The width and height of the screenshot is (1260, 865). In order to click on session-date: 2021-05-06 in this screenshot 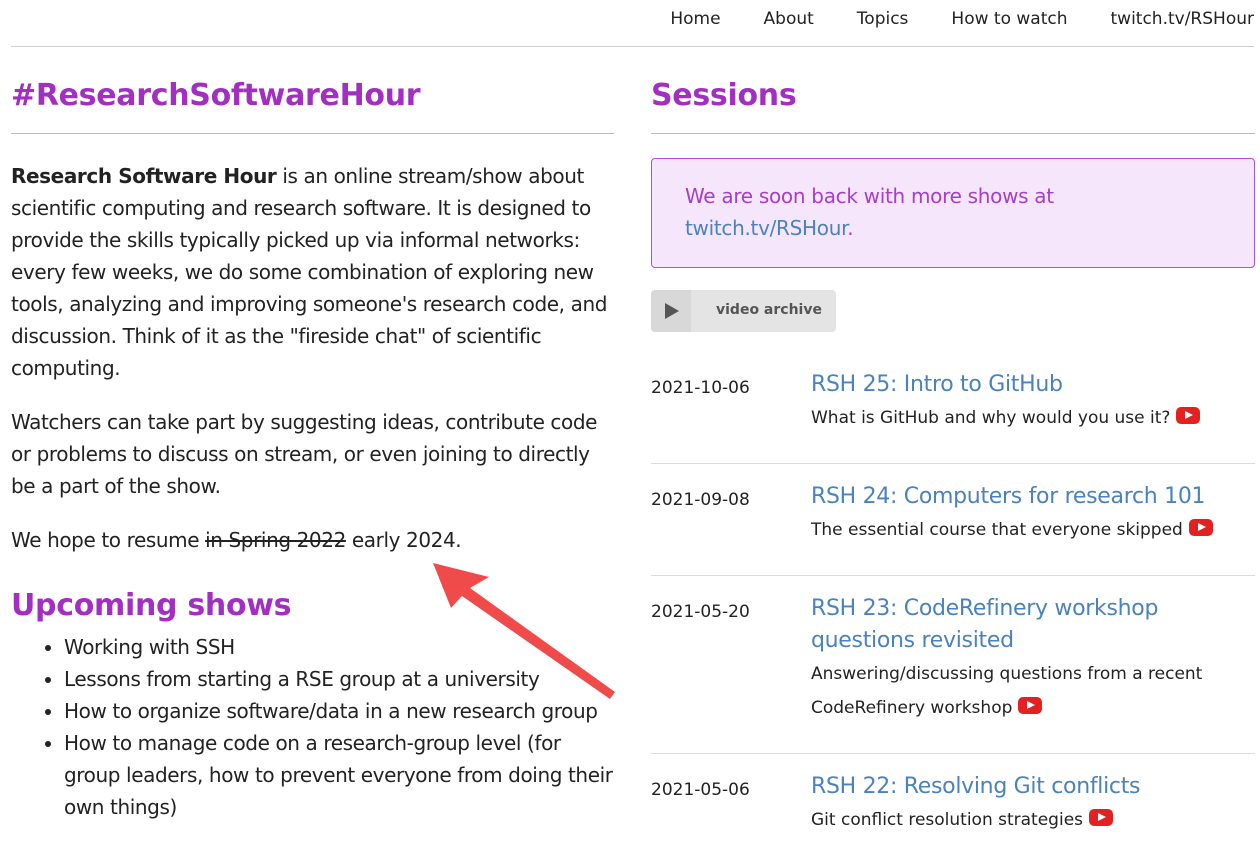, I will do `click(700, 790)`.